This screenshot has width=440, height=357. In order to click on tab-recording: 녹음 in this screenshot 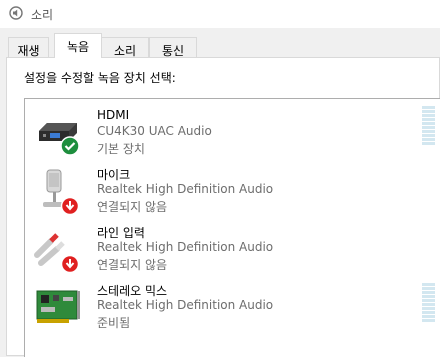, I will do `click(78, 45)`.